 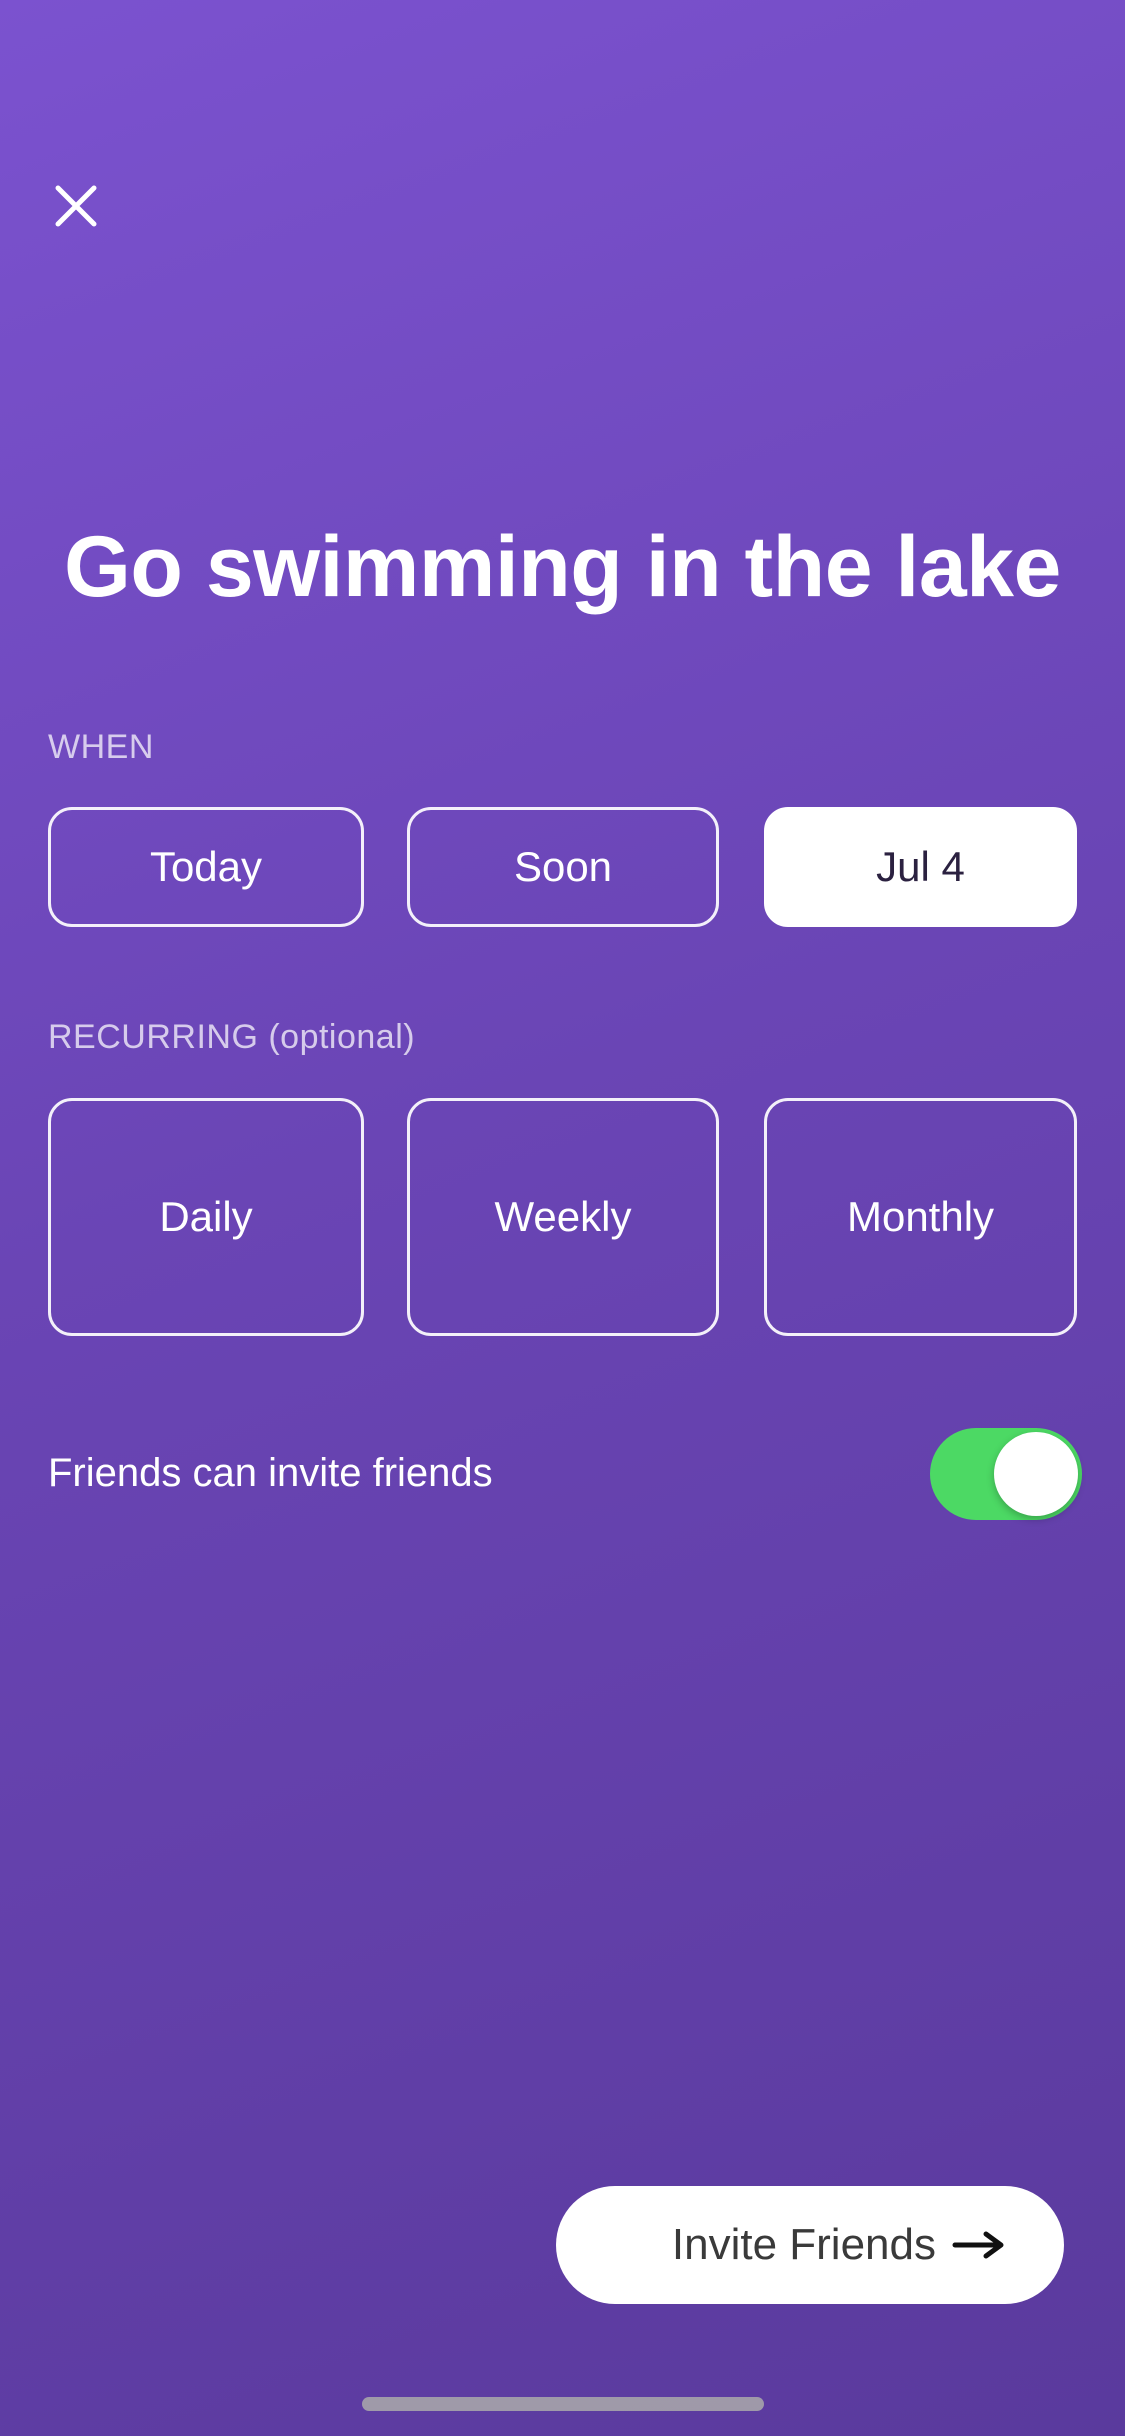 I want to click on recurring-option-weekly: Weekly, so click(x=563, y=1217).